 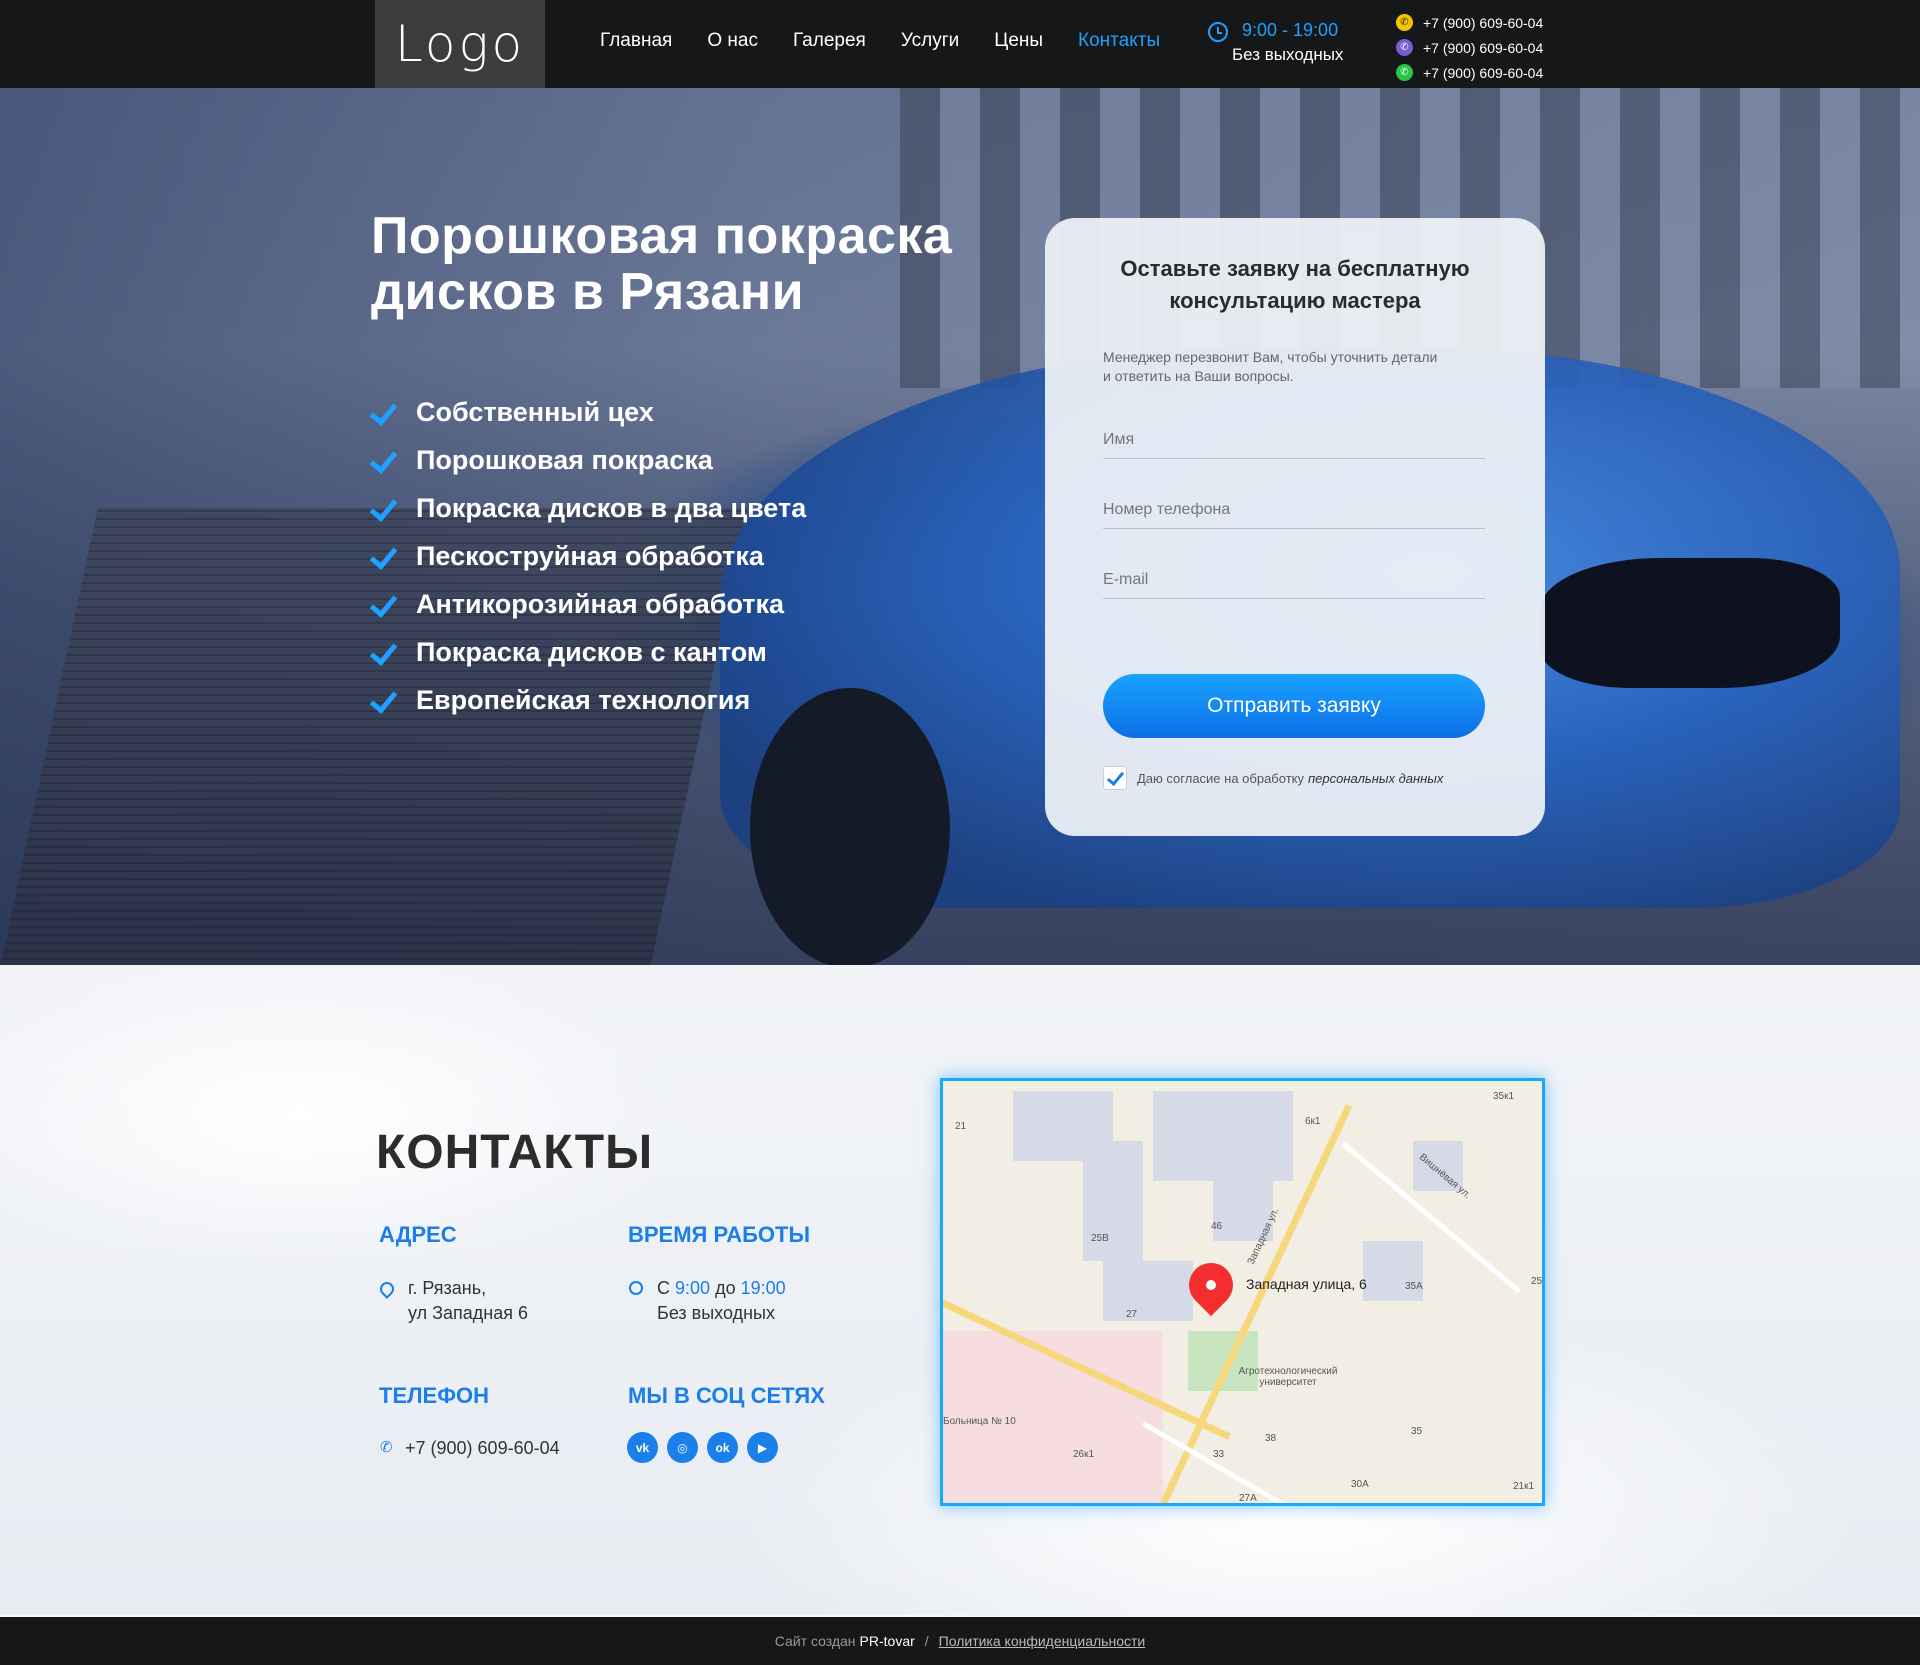 What do you see at coordinates (468, 1313) in the screenshot?
I see `address-line2: ул Западная 6` at bounding box center [468, 1313].